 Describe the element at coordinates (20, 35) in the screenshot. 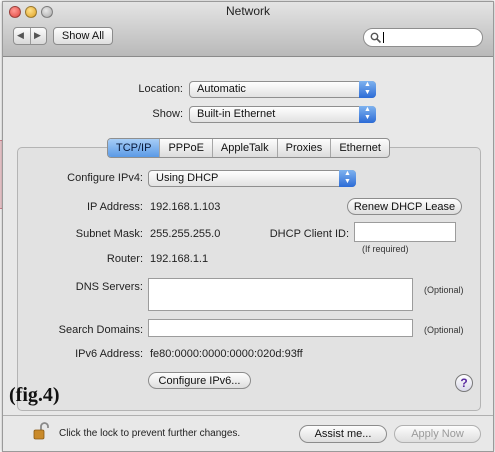

I see `back-icon: ◀` at that location.